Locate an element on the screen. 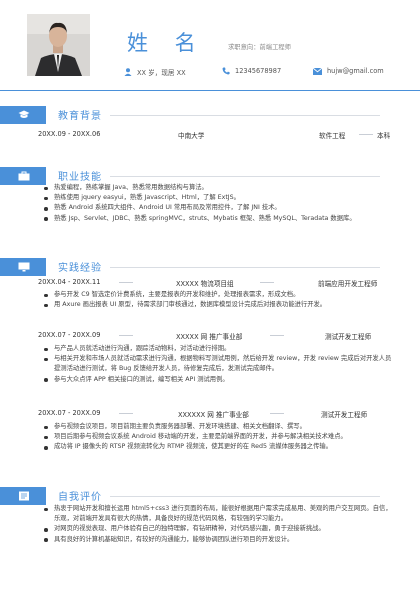 The width and height of the screenshot is (420, 593). age-location-text: XX 岁，现居 XX is located at coordinates (161, 73).